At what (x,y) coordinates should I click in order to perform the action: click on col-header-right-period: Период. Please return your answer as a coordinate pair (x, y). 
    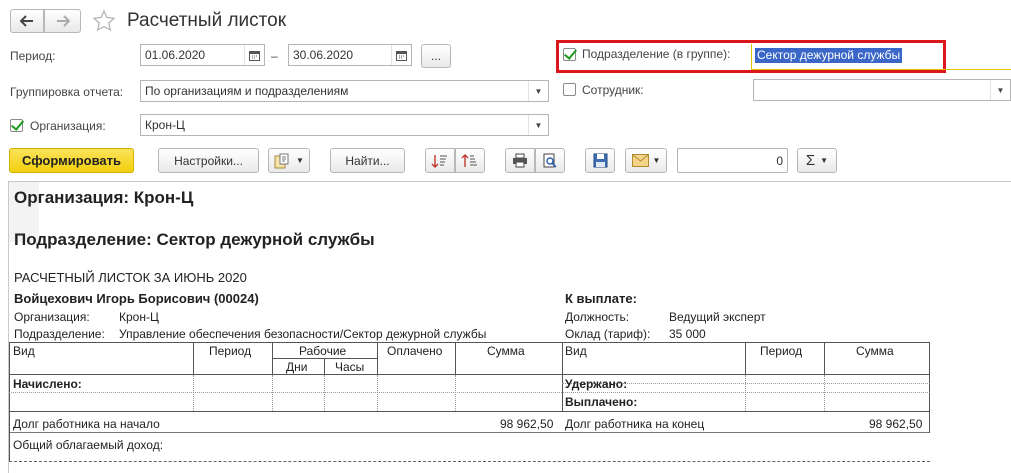
    Looking at the image, I should click on (781, 351).